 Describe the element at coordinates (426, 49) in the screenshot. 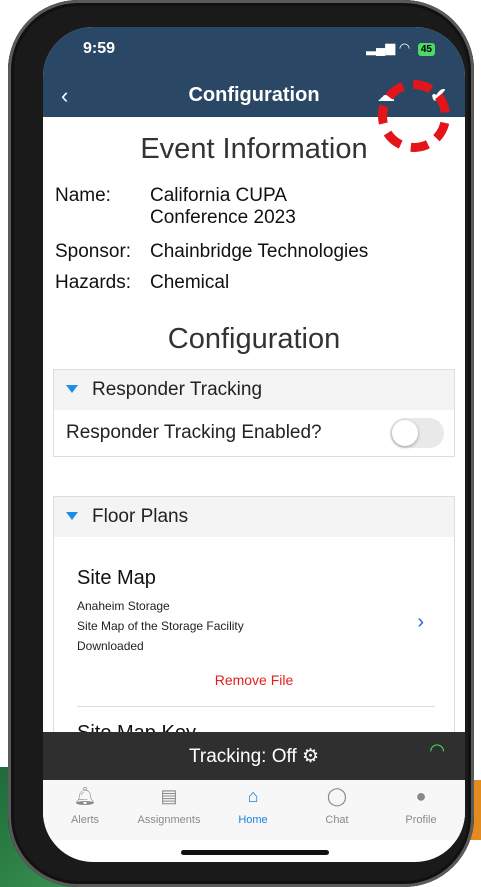

I see `battery-icon: 45` at that location.